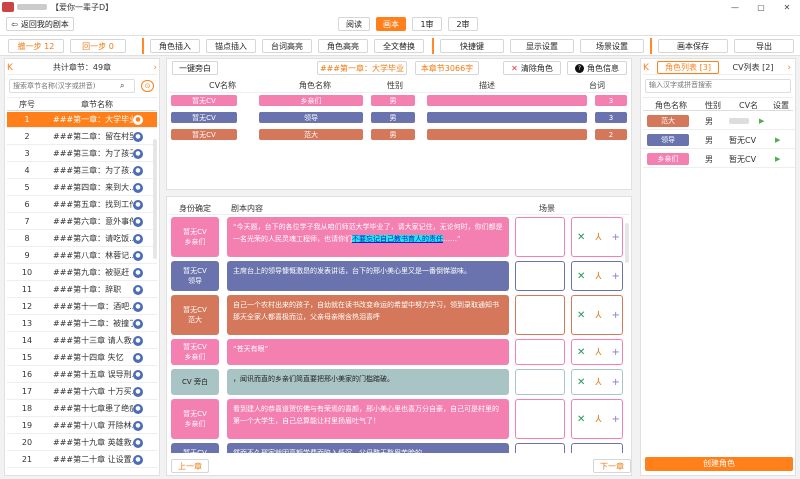  I want to click on role-name-cell: 范大, so click(311, 134).